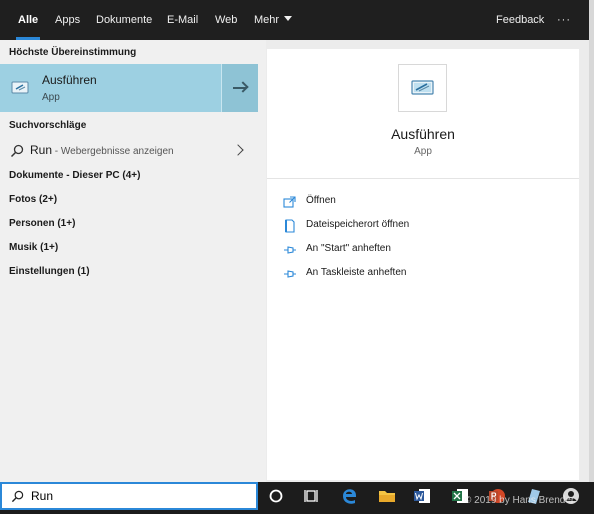  Describe the element at coordinates (423, 226) in the screenshot. I see `action-open-file-location: Dateispeicherort öffnen` at that location.